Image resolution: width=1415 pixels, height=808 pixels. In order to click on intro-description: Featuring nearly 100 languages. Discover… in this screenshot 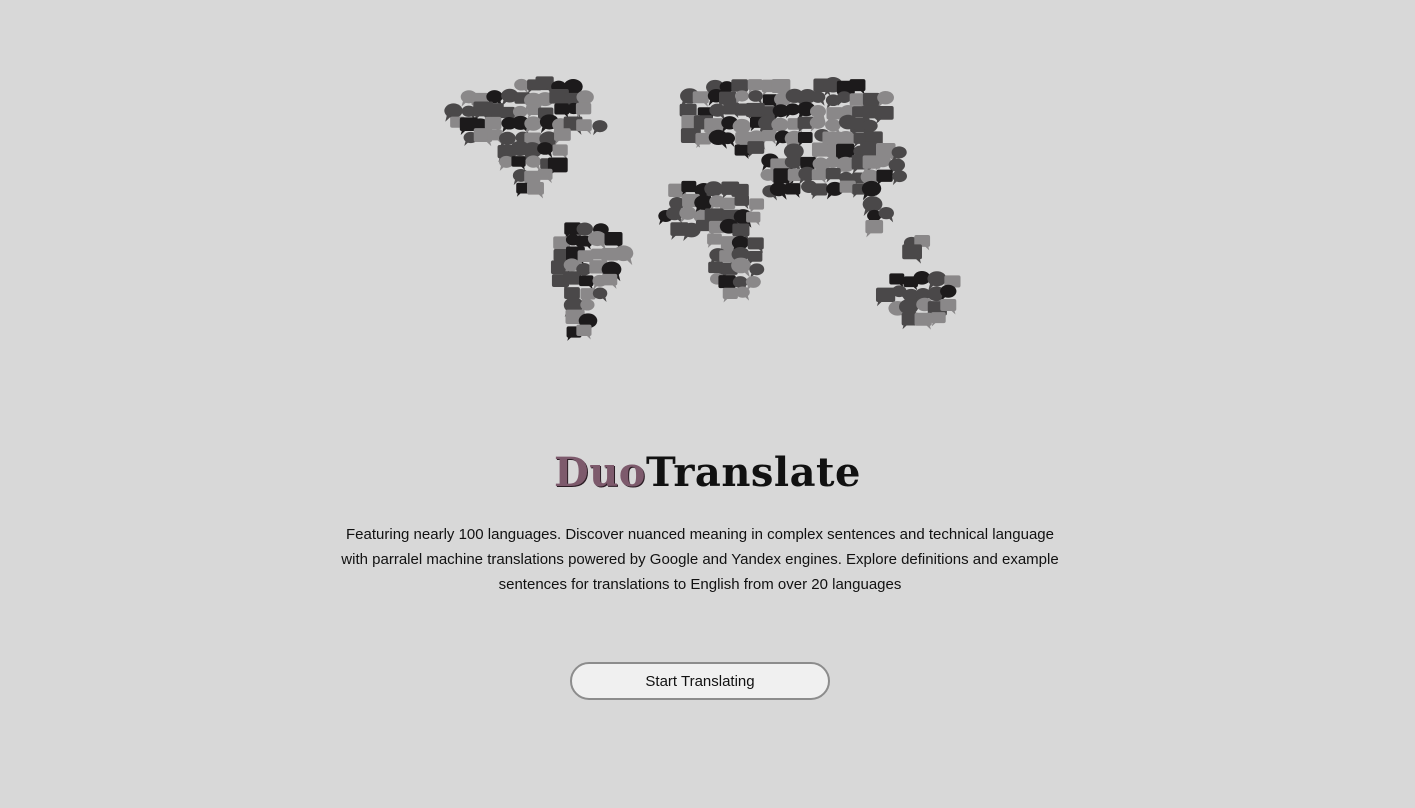, I will do `click(700, 559)`.